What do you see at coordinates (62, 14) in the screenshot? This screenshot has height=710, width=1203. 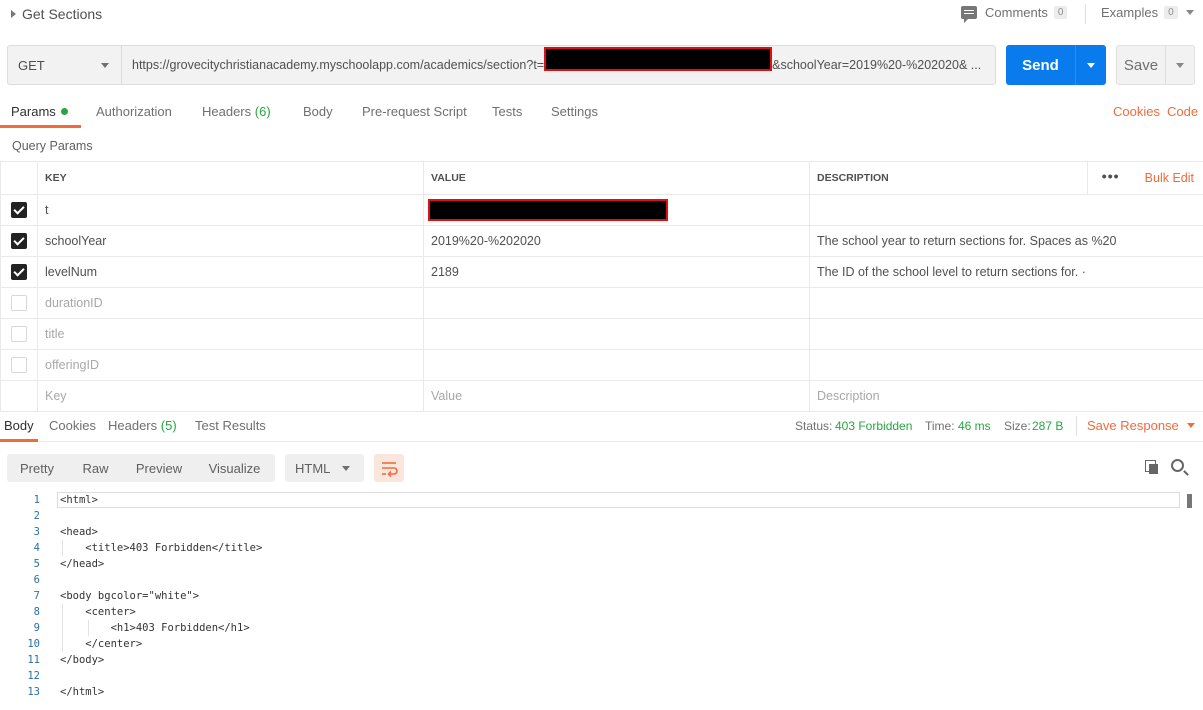 I see `request-name: Get Sections` at bounding box center [62, 14].